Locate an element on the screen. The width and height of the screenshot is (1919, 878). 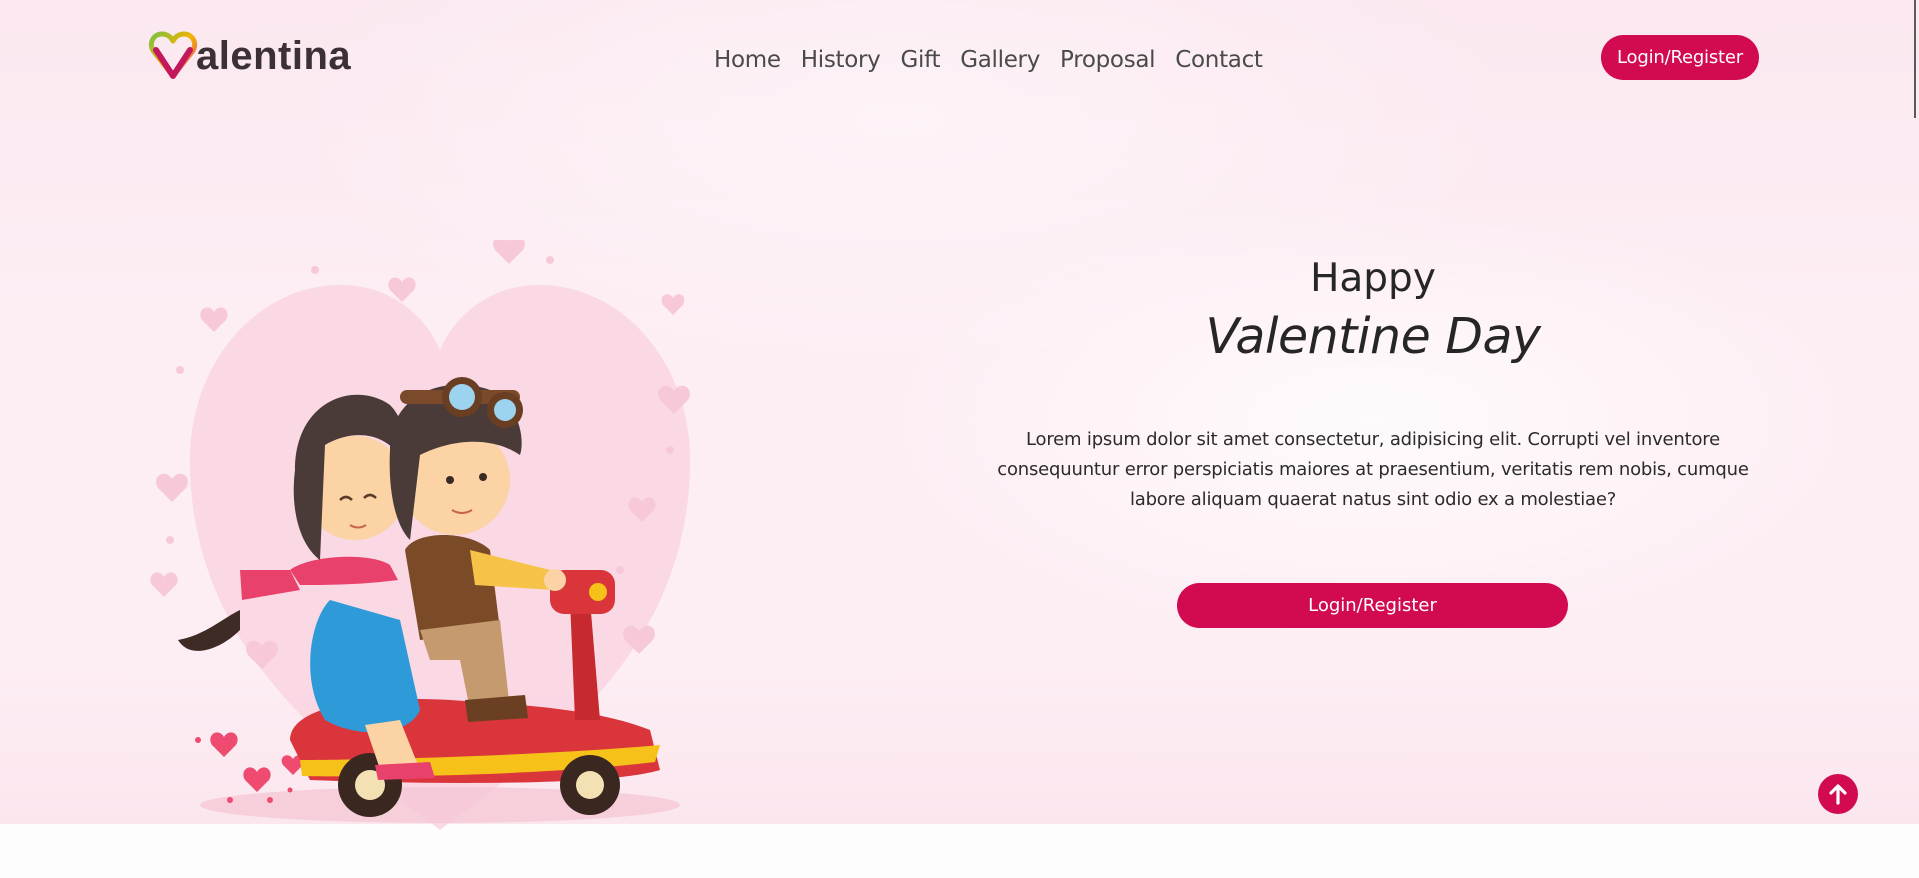
nav-item-contact: Contact is located at coordinates (1219, 60).